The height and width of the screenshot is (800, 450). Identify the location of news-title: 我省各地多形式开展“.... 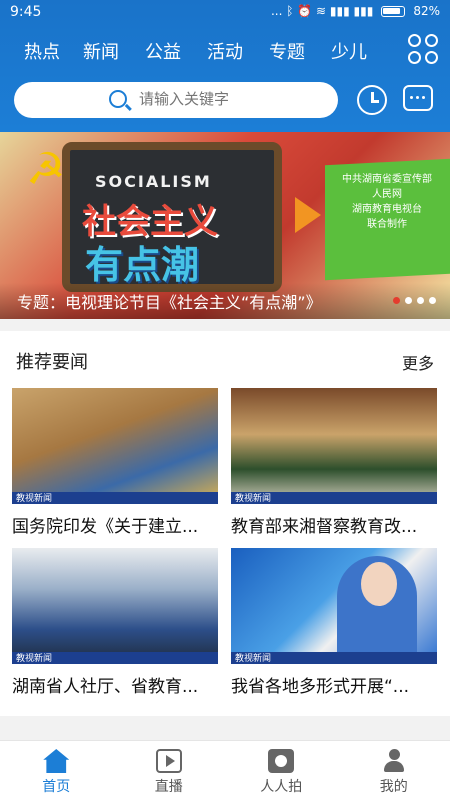
(334, 684).